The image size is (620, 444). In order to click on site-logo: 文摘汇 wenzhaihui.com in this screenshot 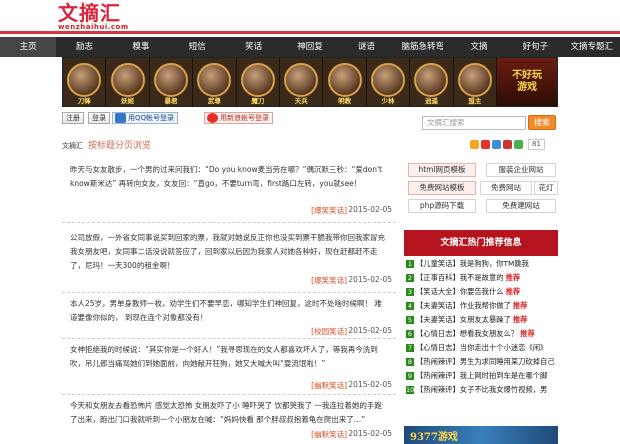, I will do `click(108, 18)`.